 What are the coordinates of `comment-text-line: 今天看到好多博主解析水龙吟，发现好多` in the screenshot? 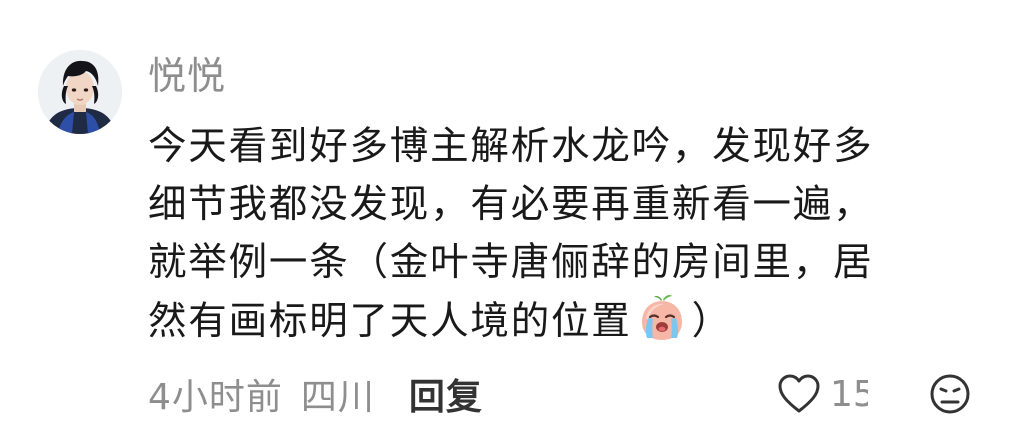 It's located at (511, 146).